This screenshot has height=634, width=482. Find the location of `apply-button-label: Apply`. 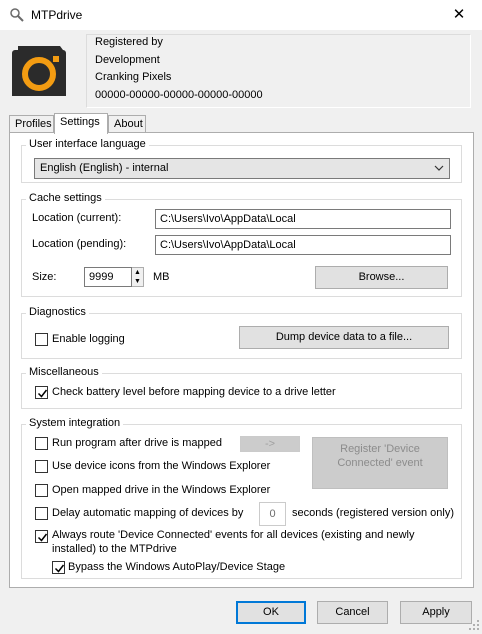

apply-button-label: Apply is located at coordinates (436, 612).